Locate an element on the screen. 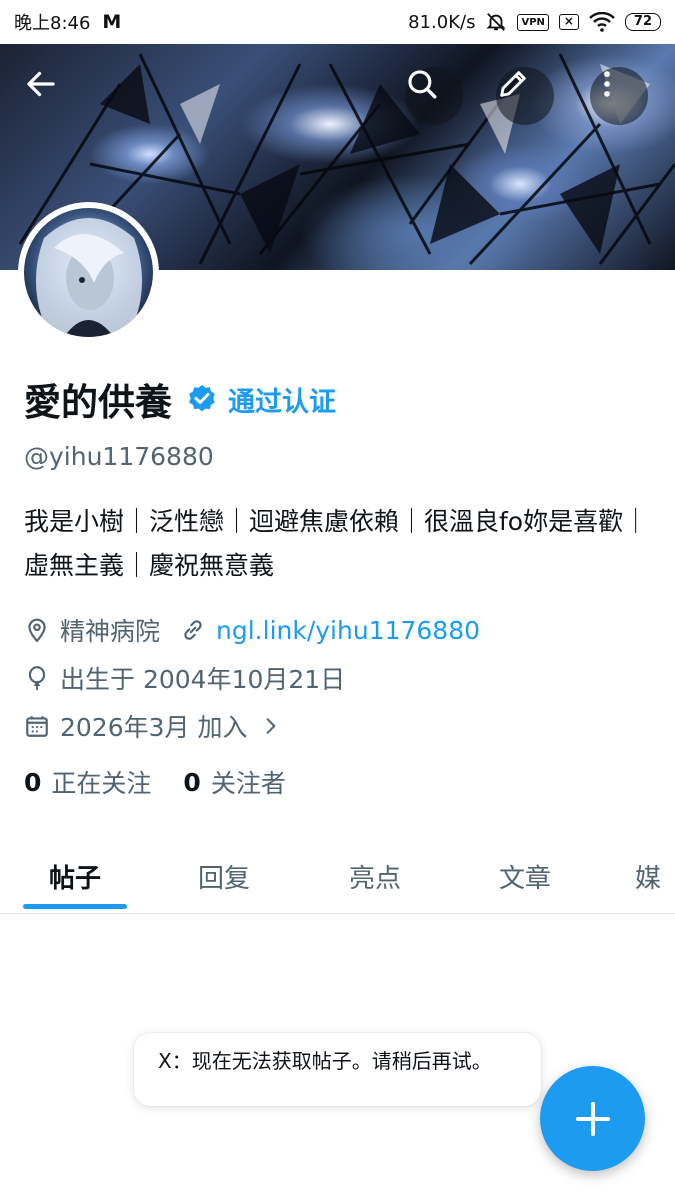 The width and height of the screenshot is (675, 1200). bell-muted-icon is located at coordinates (496, 22).